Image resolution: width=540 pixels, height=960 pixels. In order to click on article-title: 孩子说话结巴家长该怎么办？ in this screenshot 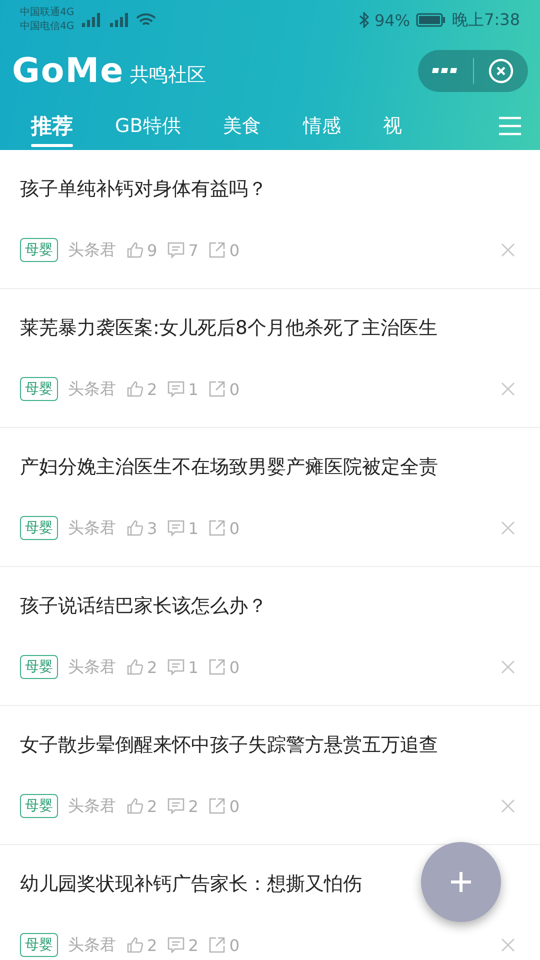, I will do `click(270, 606)`.